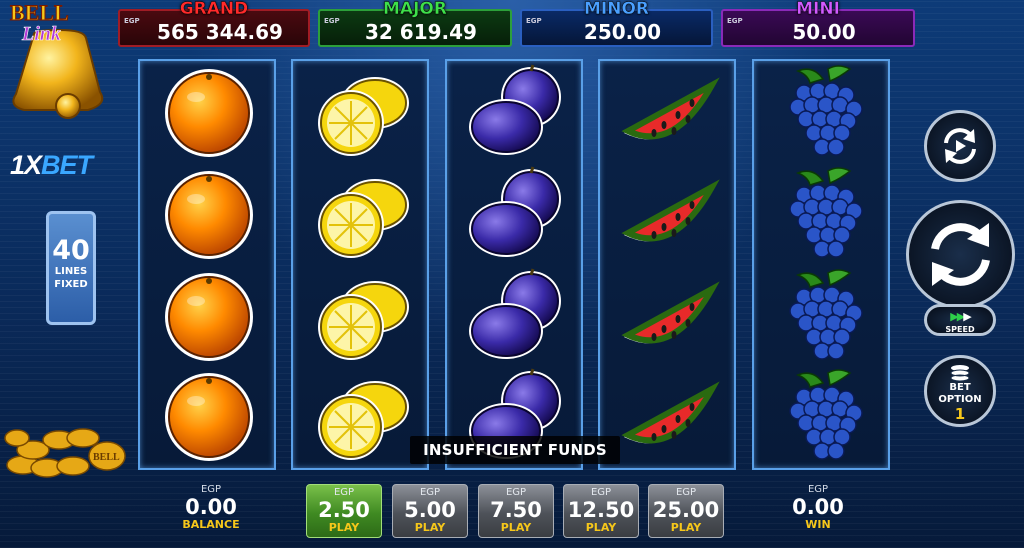 Image resolution: width=1024 pixels, height=548 pixels. I want to click on fast-forward-icon: ▶▶▶, so click(961, 316).